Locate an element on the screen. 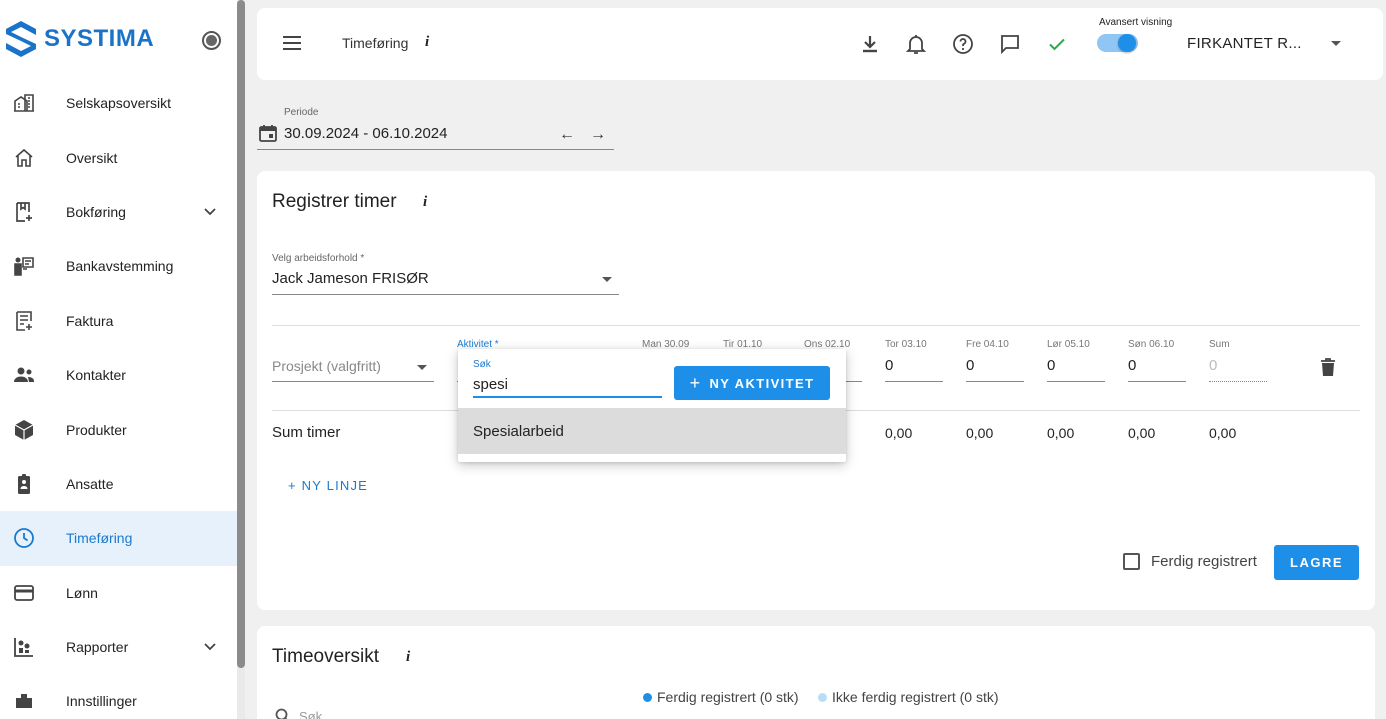 Image resolution: width=1386 pixels, height=719 pixels. bookkeeping-icon is located at coordinates (24, 212).